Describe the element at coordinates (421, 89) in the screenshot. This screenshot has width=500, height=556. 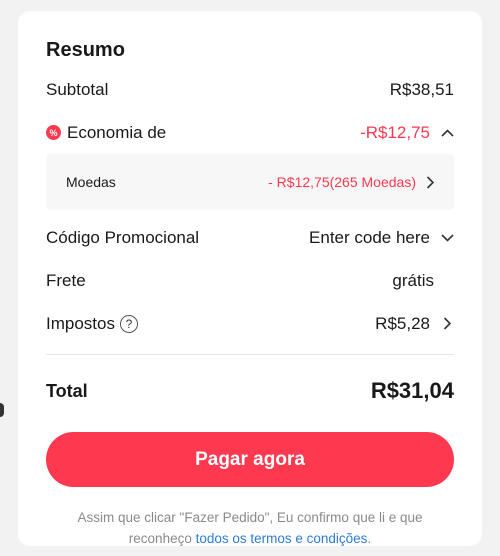
I see `subtotal-value: R$38,51` at that location.